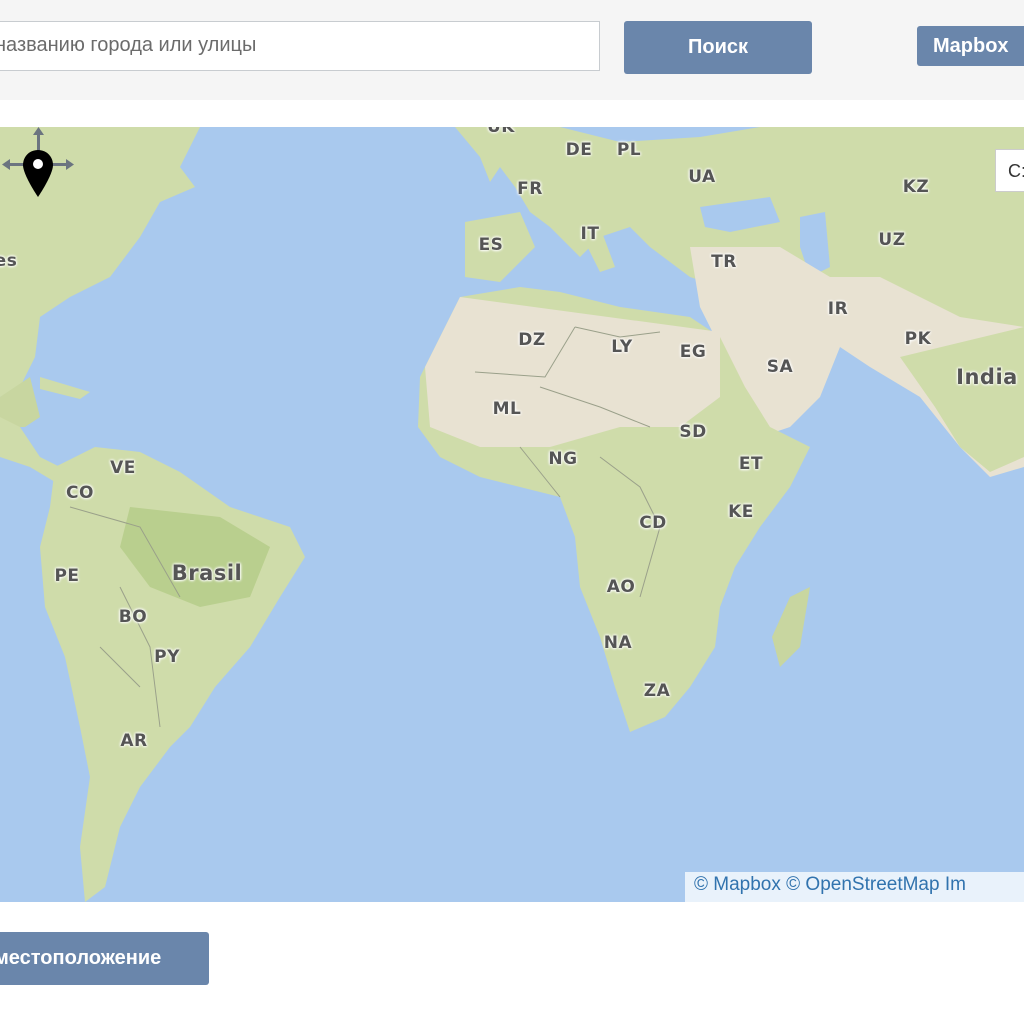  I want to click on country-label: ZA, so click(657, 691).